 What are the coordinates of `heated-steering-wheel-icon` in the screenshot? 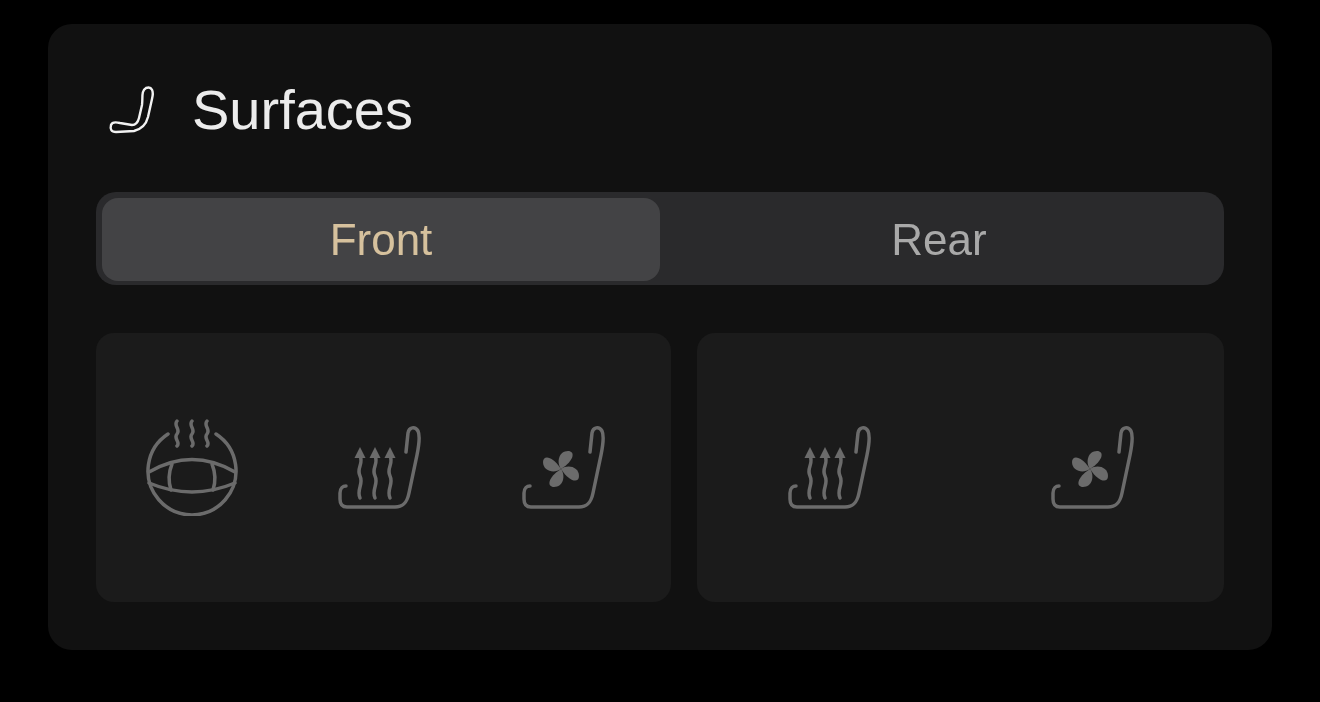 It's located at (191, 467).